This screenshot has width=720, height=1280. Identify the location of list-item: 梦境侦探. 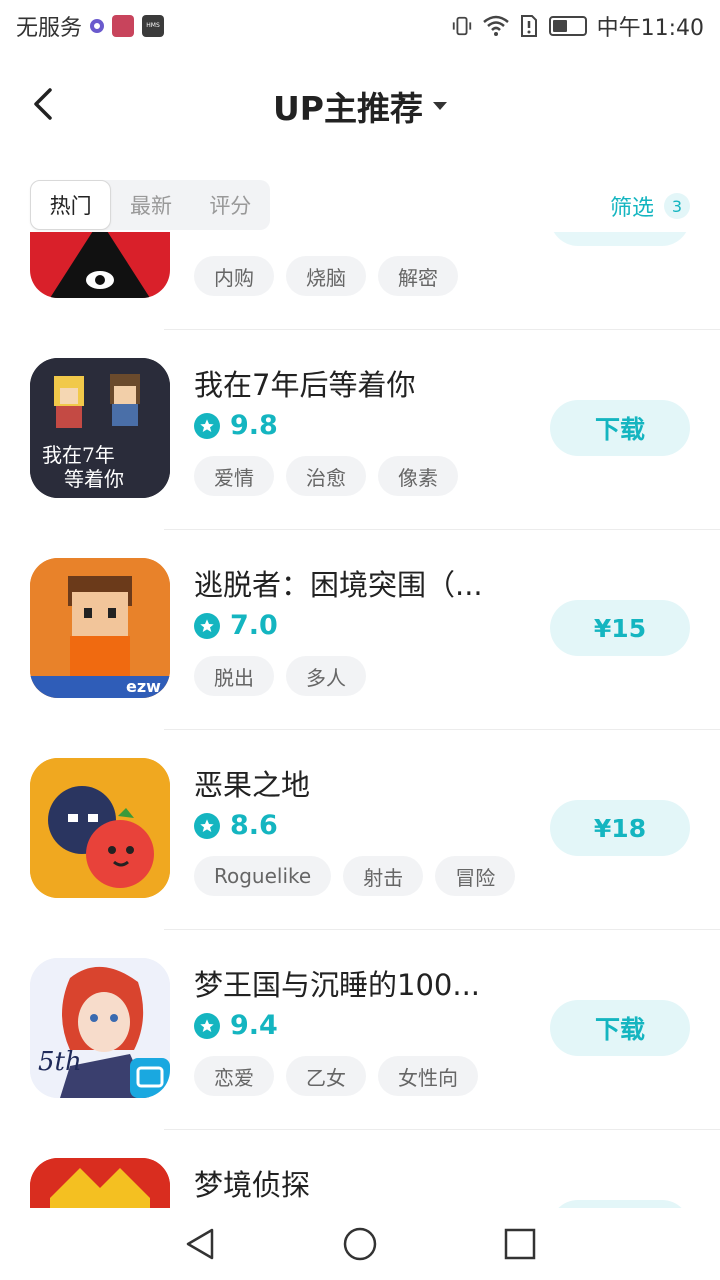
(360, 1169).